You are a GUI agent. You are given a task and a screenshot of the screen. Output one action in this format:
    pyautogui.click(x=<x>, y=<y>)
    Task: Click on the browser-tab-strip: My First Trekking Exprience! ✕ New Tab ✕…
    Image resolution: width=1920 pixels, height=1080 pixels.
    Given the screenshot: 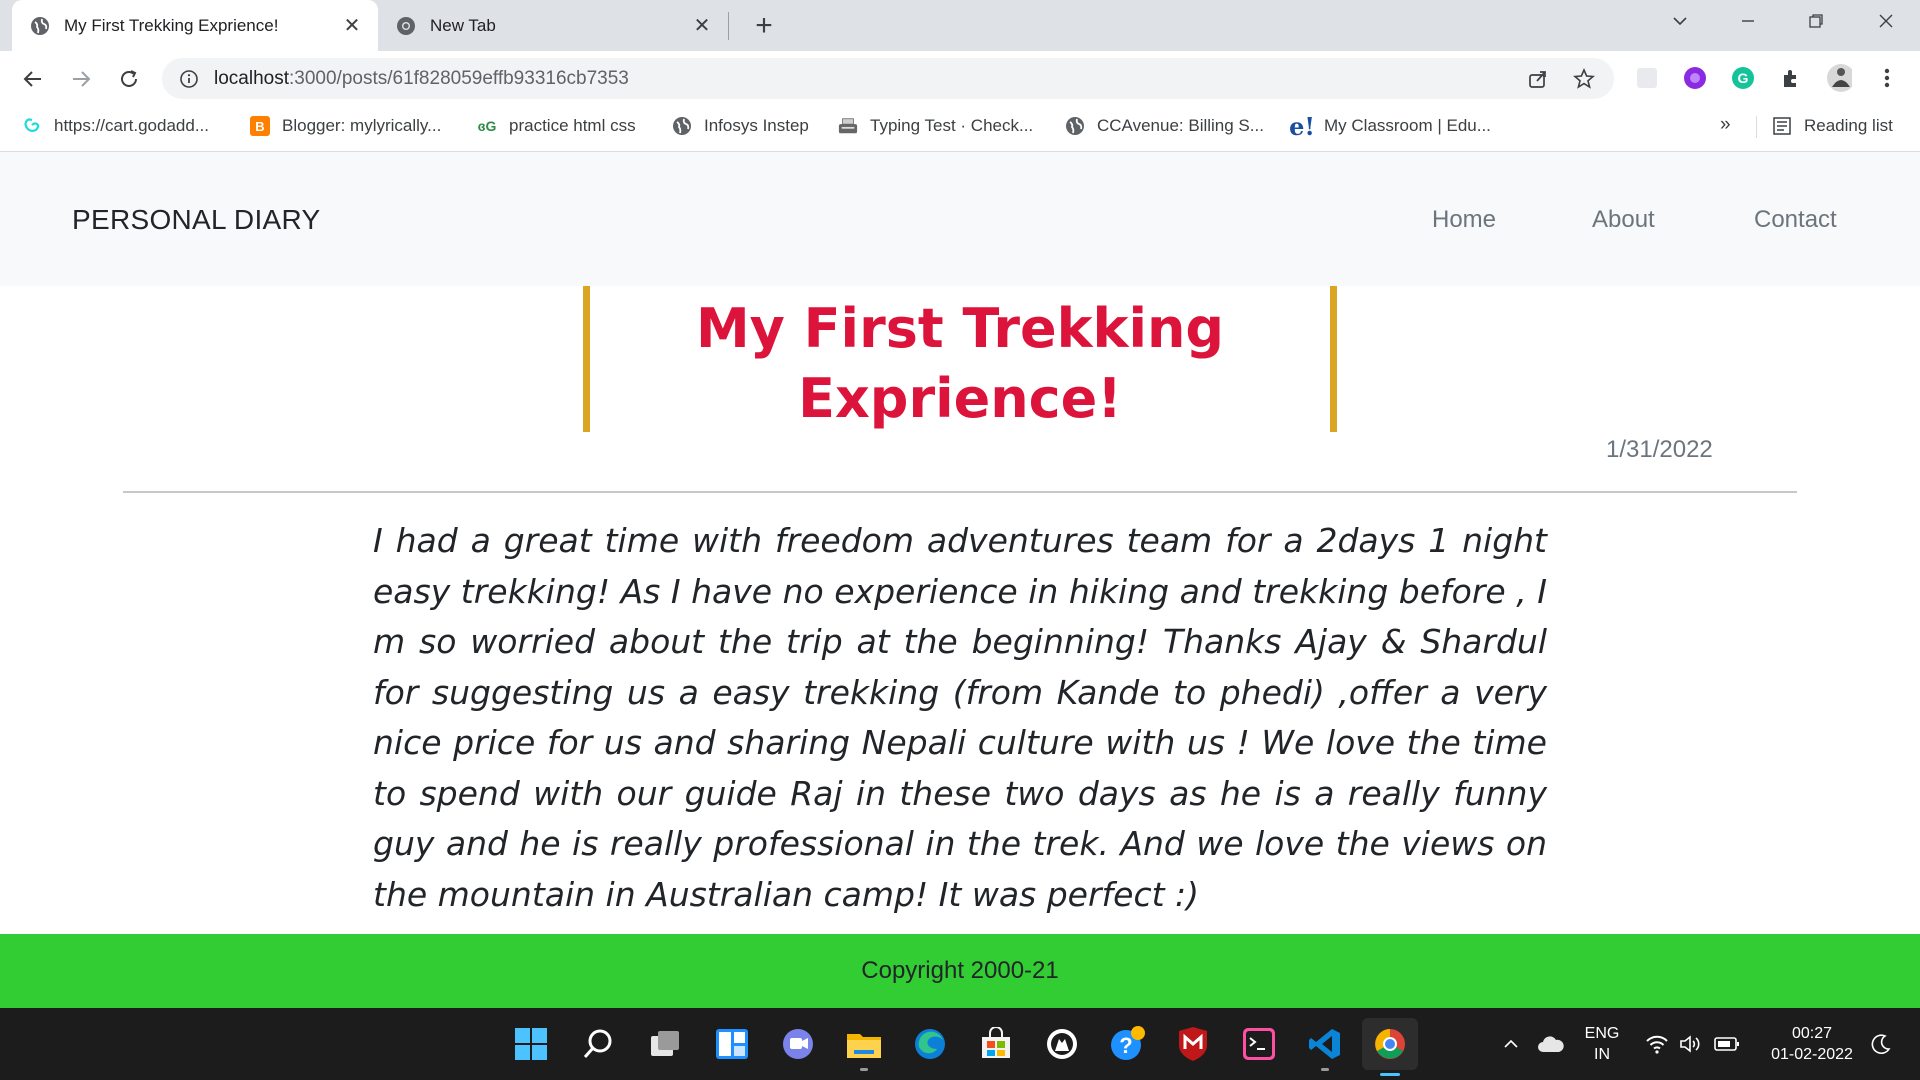 What is the action you would take?
    pyautogui.click(x=960, y=25)
    